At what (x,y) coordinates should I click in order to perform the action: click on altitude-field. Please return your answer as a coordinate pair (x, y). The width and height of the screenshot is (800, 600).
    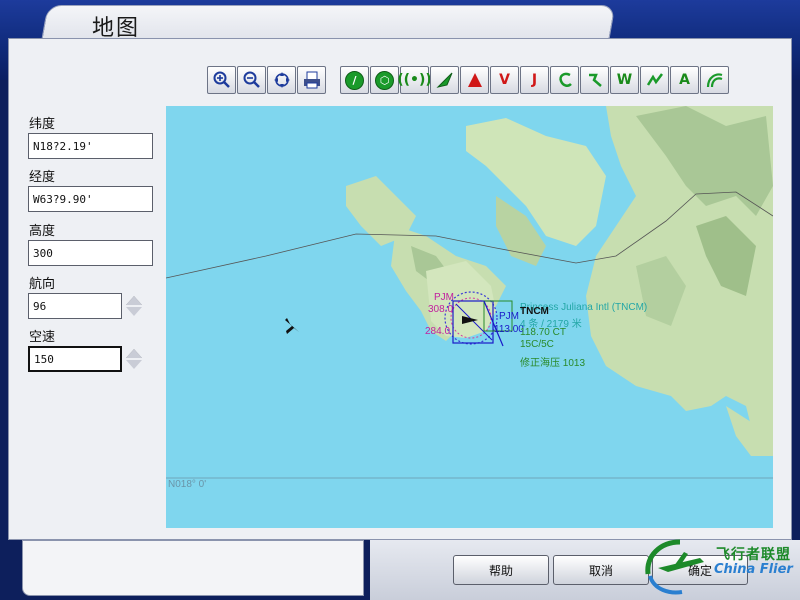
    Looking at the image, I should click on (90, 253).